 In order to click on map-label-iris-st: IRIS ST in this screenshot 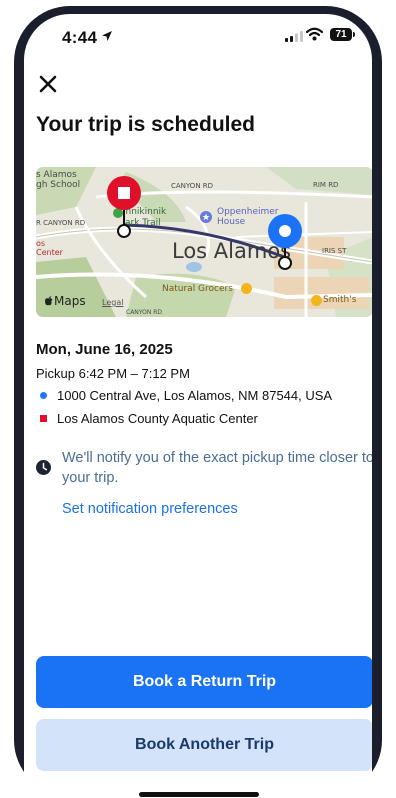, I will do `click(334, 251)`.